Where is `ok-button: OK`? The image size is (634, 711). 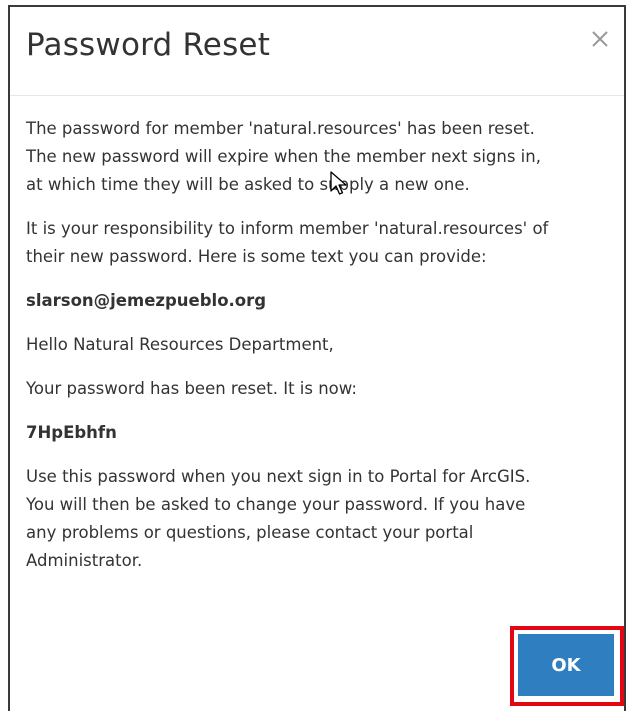
ok-button: OK is located at coordinates (566, 665).